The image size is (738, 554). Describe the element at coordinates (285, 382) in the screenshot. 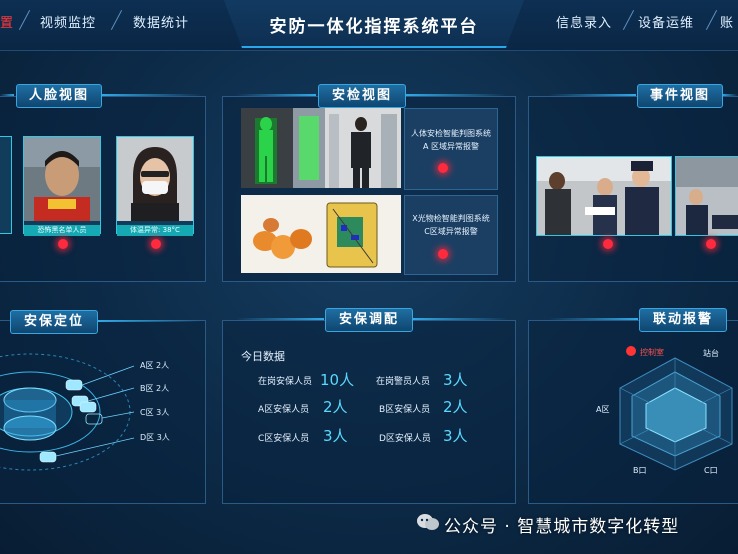

I see `stat-label: 在岗安保人员` at that location.